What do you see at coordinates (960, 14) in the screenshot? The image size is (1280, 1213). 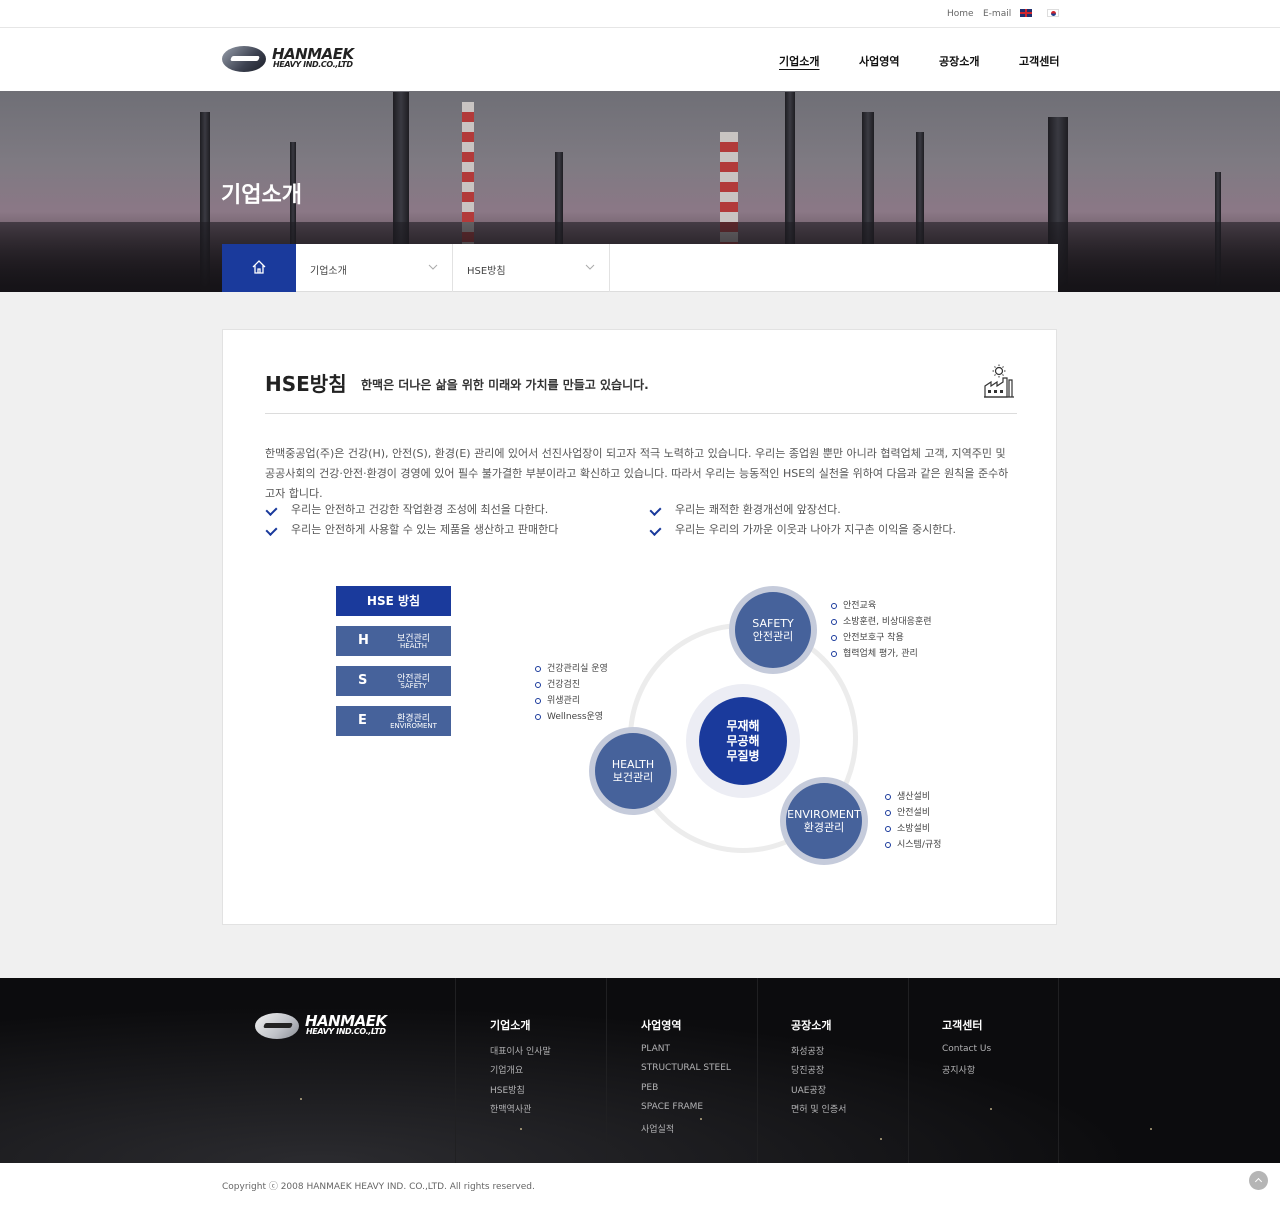 I see `home-link: Home` at bounding box center [960, 14].